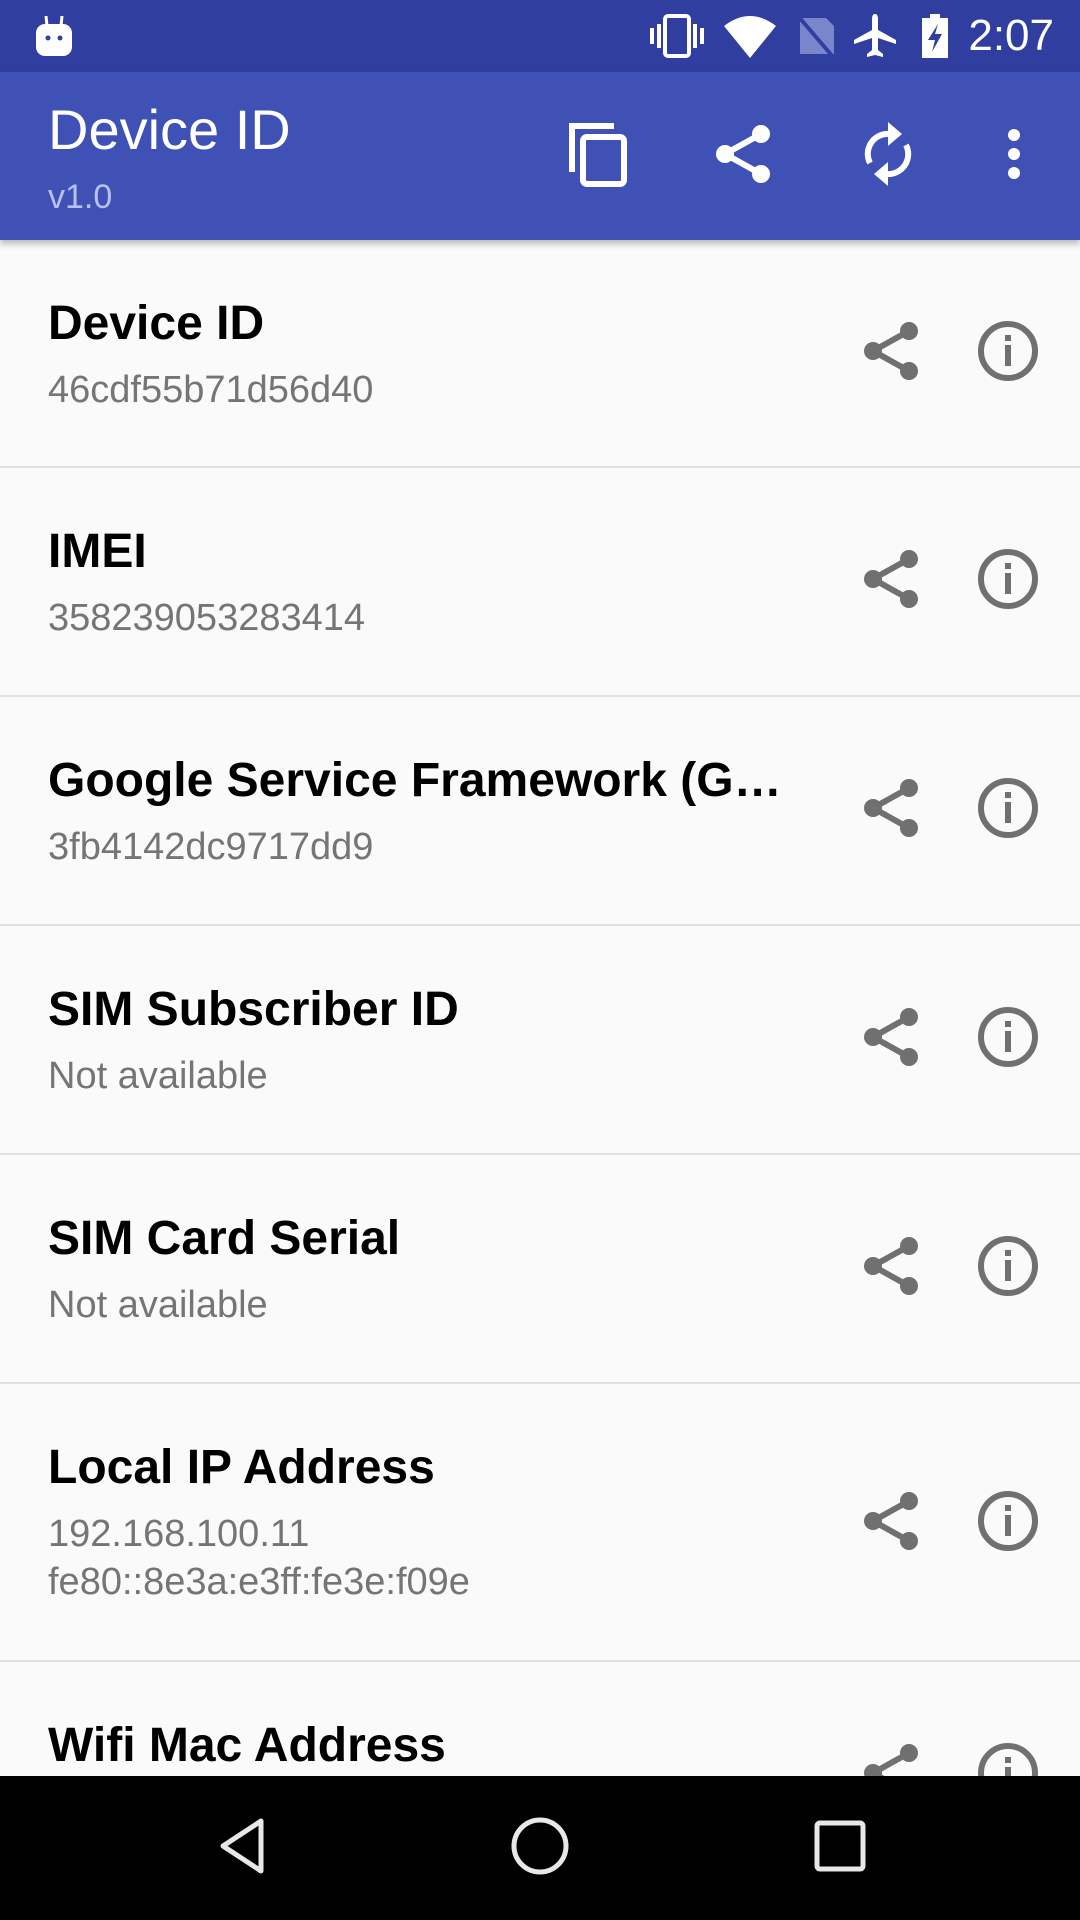 This screenshot has width=1080, height=1920. I want to click on recents-icon, so click(840, 1848).